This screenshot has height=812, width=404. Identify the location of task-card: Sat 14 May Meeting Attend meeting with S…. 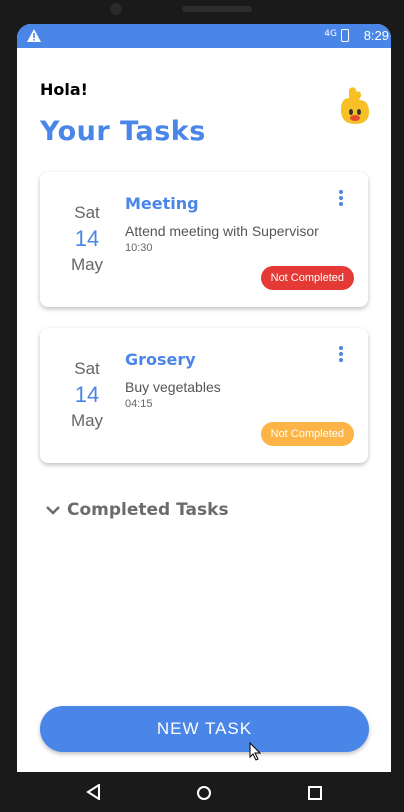
(204, 239).